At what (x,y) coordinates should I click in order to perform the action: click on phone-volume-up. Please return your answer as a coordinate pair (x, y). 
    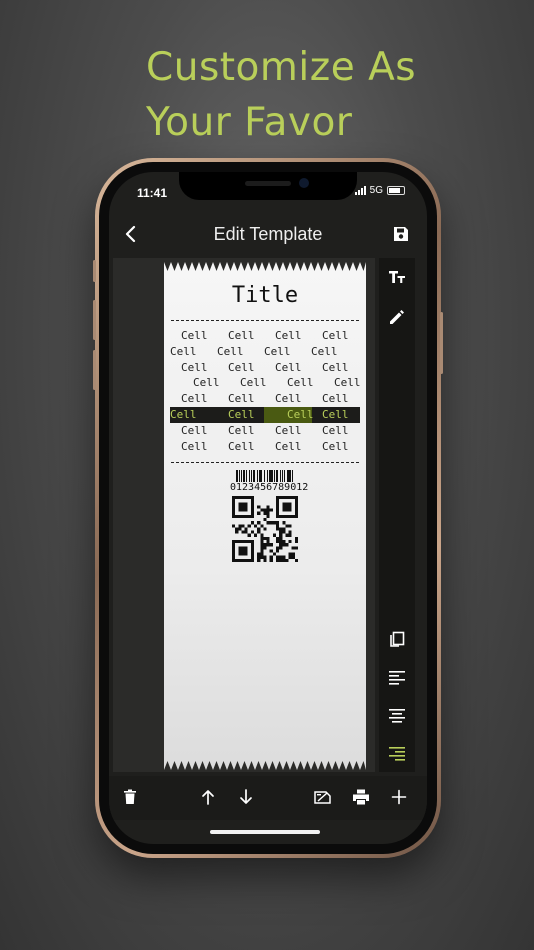
    Looking at the image, I should click on (94, 320).